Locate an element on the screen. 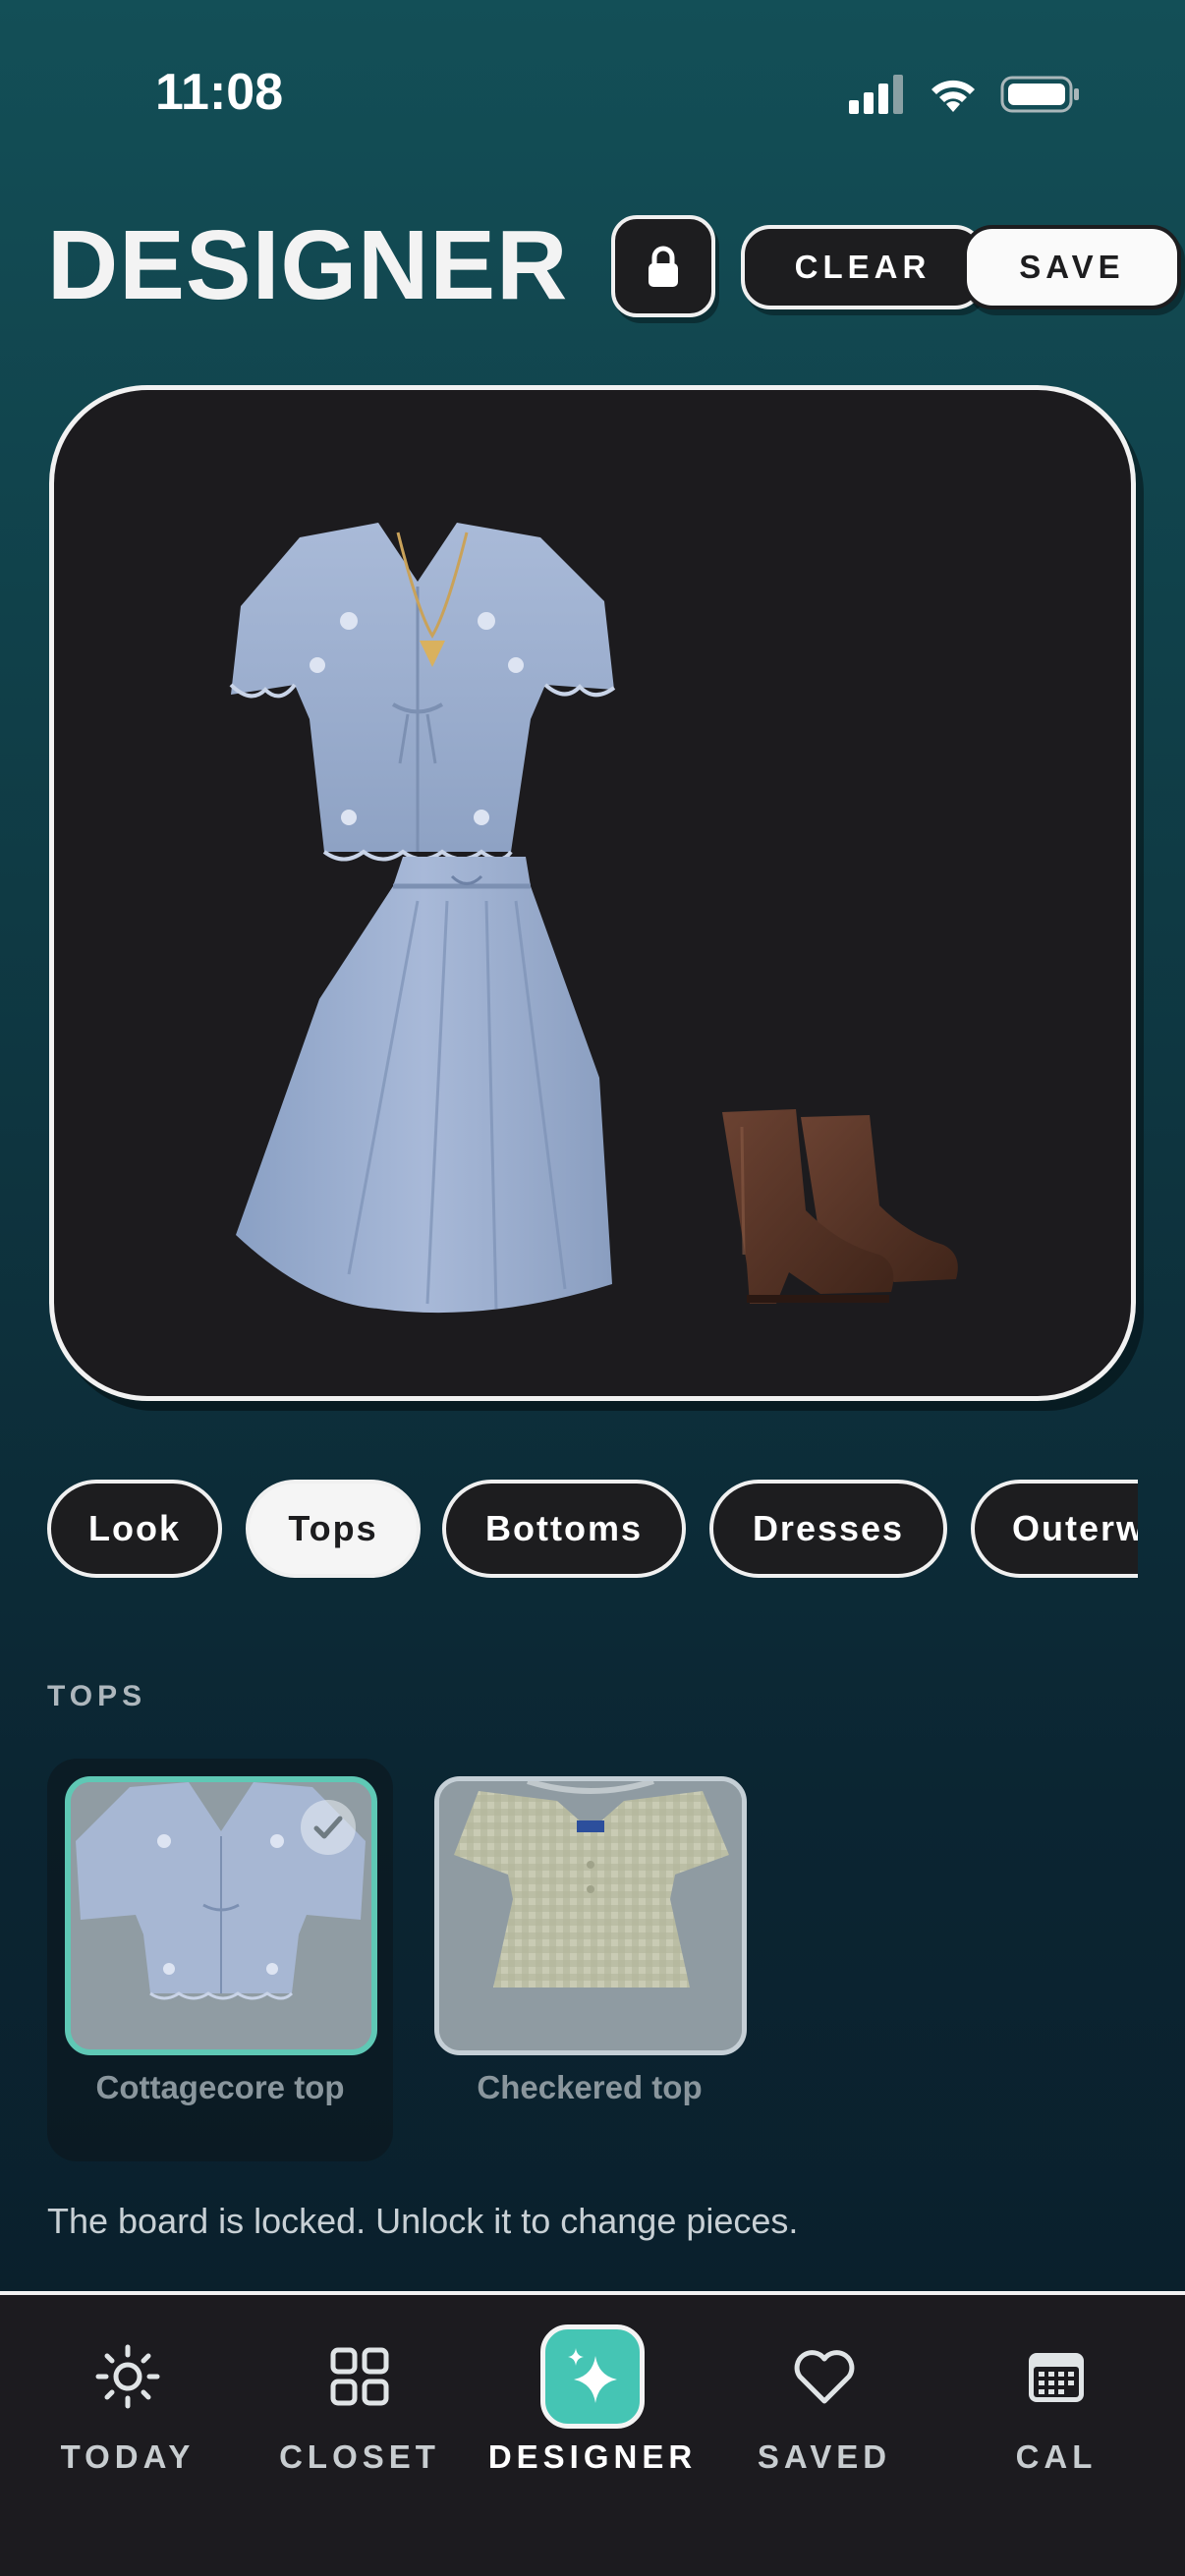  lock-icon is located at coordinates (664, 266).